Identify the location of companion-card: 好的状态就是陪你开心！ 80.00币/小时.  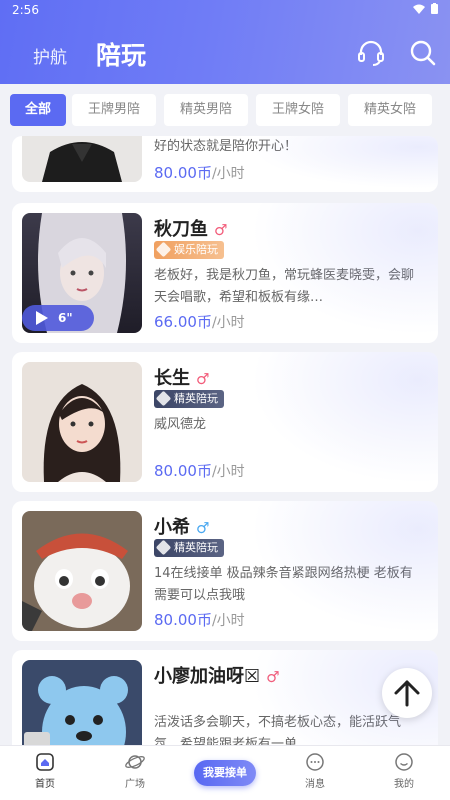
(225, 164).